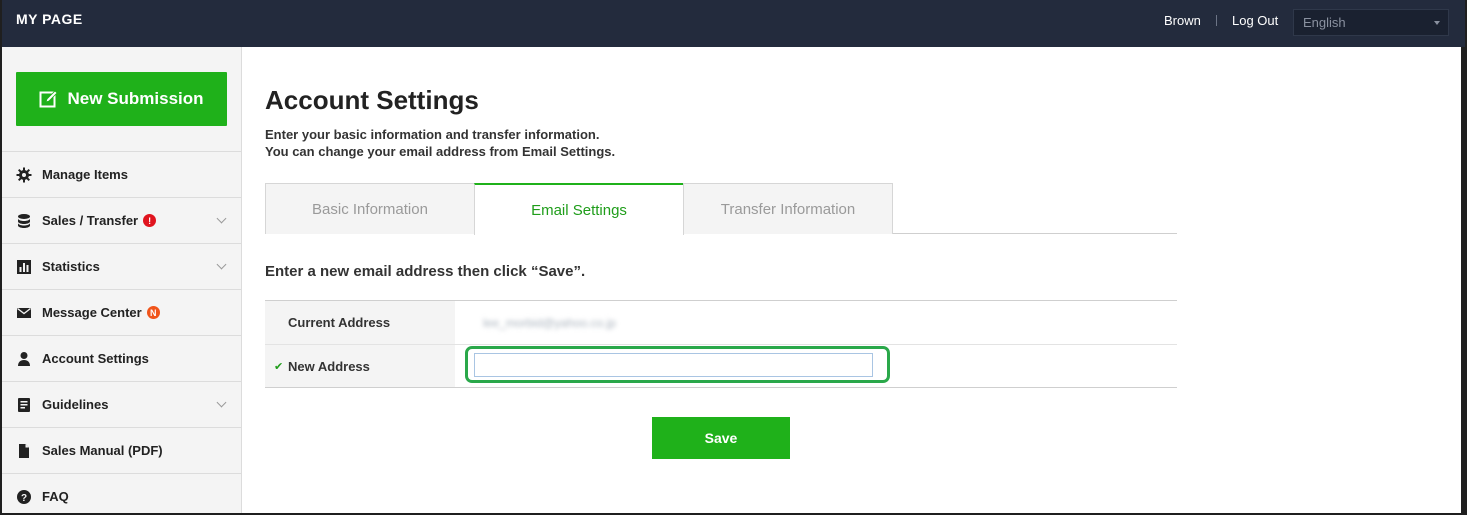  I want to click on sidebar-item-label: Guidelines, so click(75, 404).